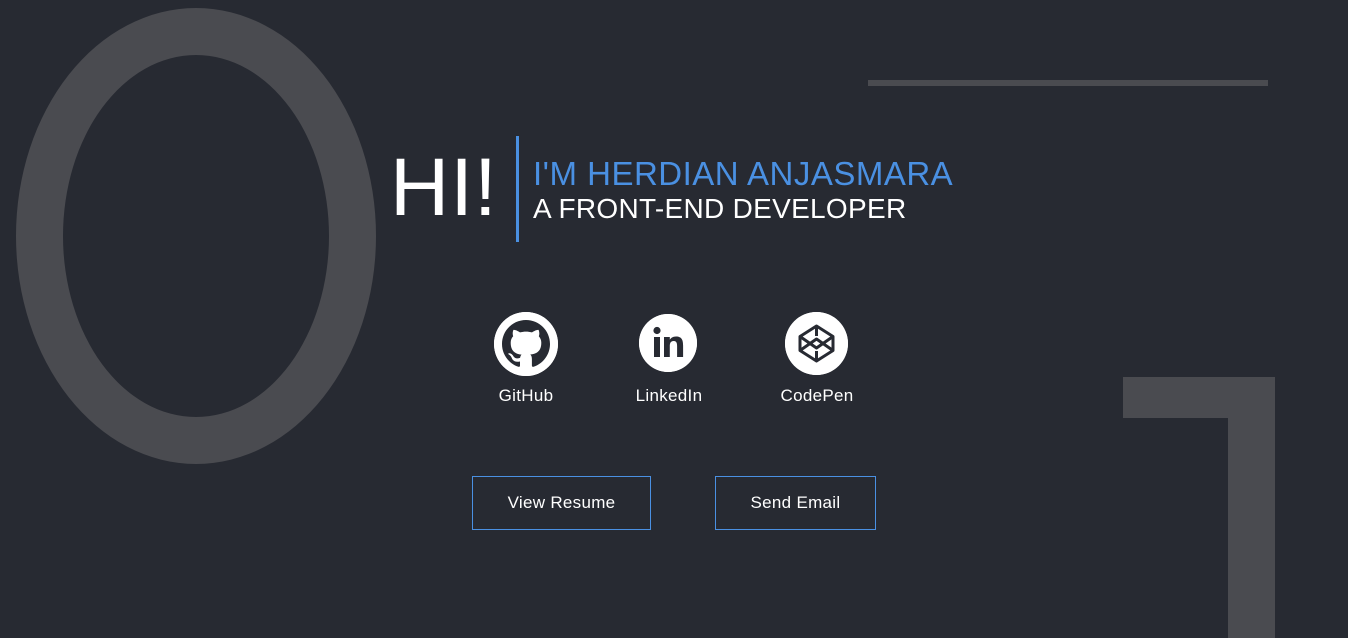 The width and height of the screenshot is (1348, 638). Describe the element at coordinates (526, 344) in the screenshot. I see `github-icon` at that location.